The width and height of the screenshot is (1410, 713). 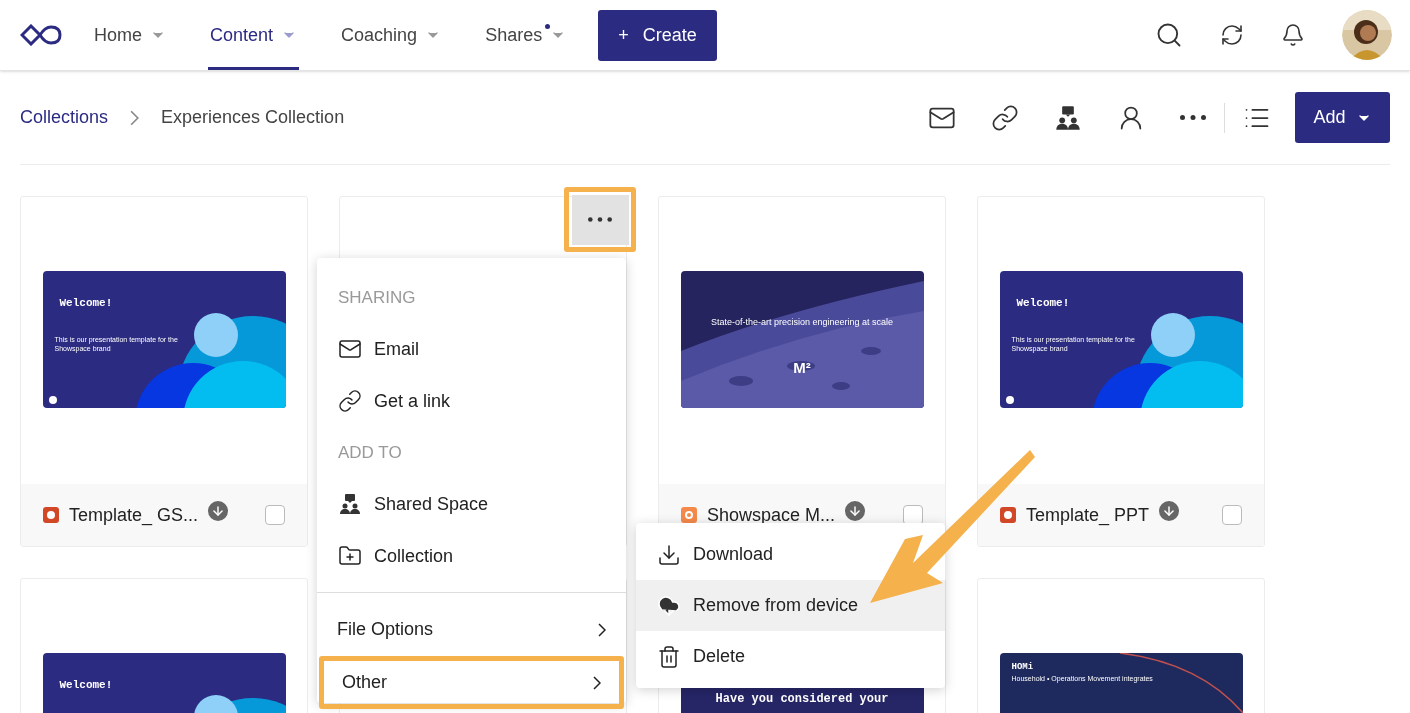 What do you see at coordinates (350, 556) in the screenshot?
I see `folder-plus-icon` at bounding box center [350, 556].